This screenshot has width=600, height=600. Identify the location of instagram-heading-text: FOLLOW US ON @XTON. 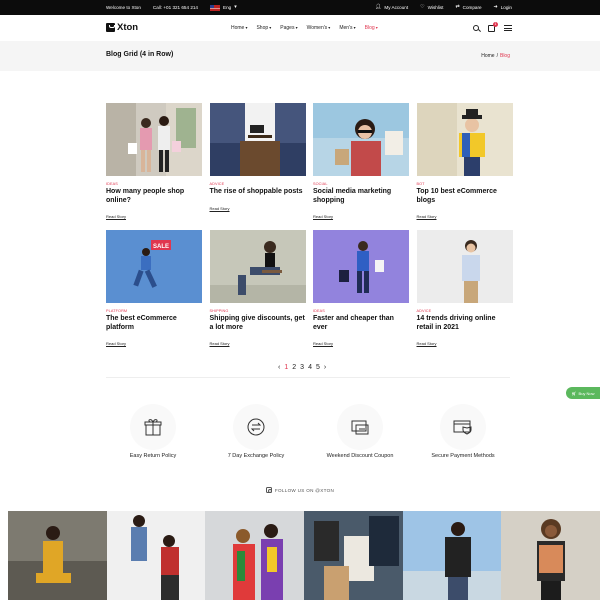
(304, 490).